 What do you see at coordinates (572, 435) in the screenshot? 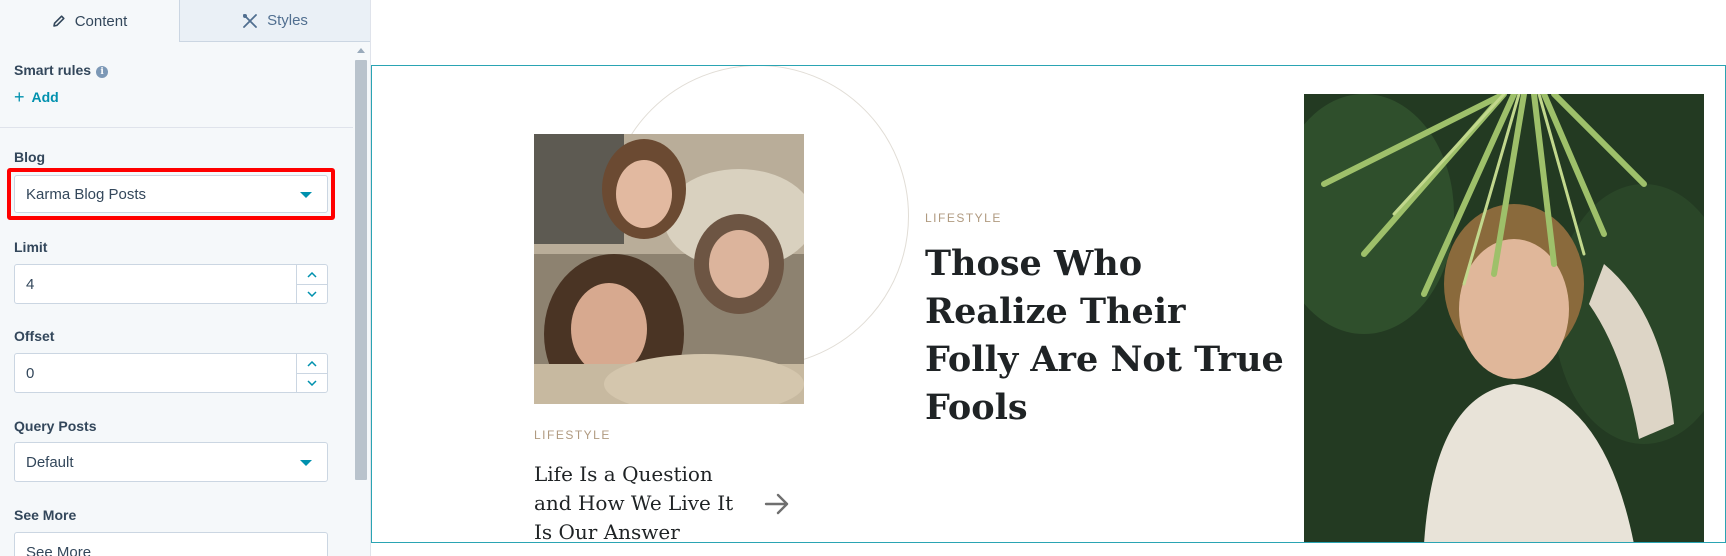
I see `small-post-category: LIFESTYLE` at bounding box center [572, 435].